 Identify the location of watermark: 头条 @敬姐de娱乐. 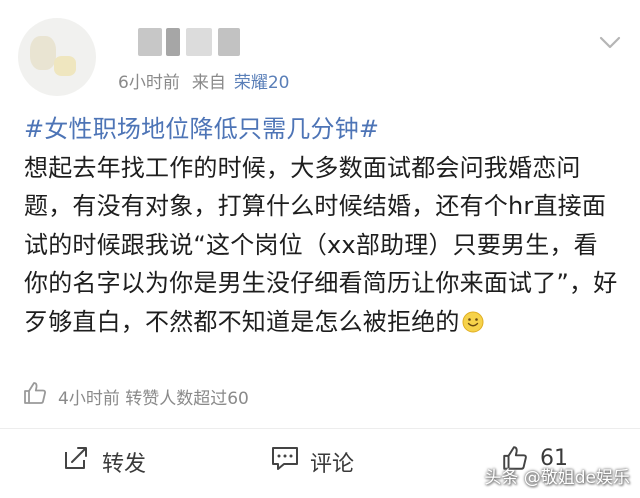
(557, 478).